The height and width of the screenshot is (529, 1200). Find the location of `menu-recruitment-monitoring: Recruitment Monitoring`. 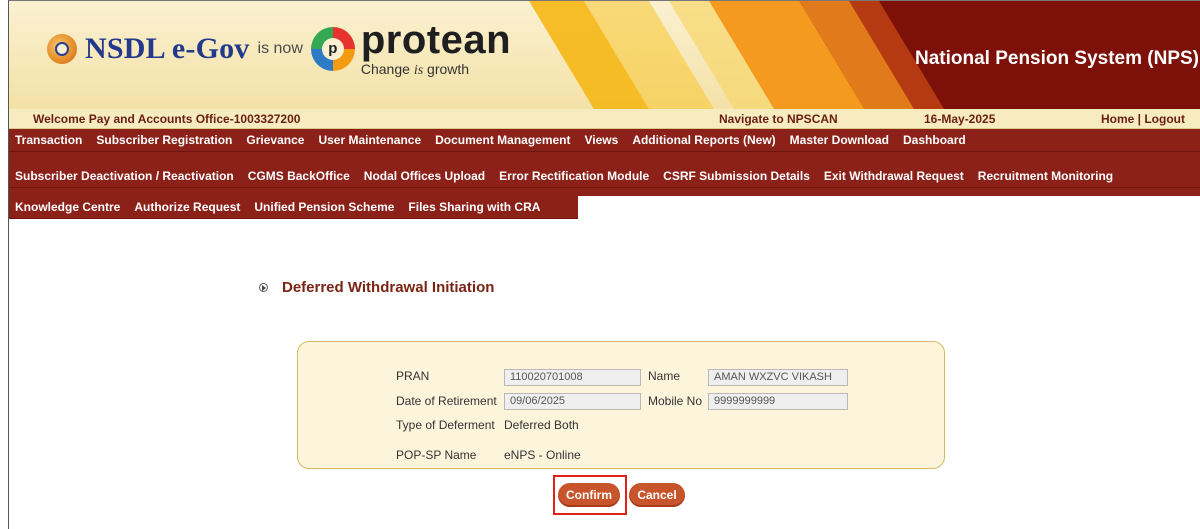

menu-recruitment-monitoring: Recruitment Monitoring is located at coordinates (1045, 176).